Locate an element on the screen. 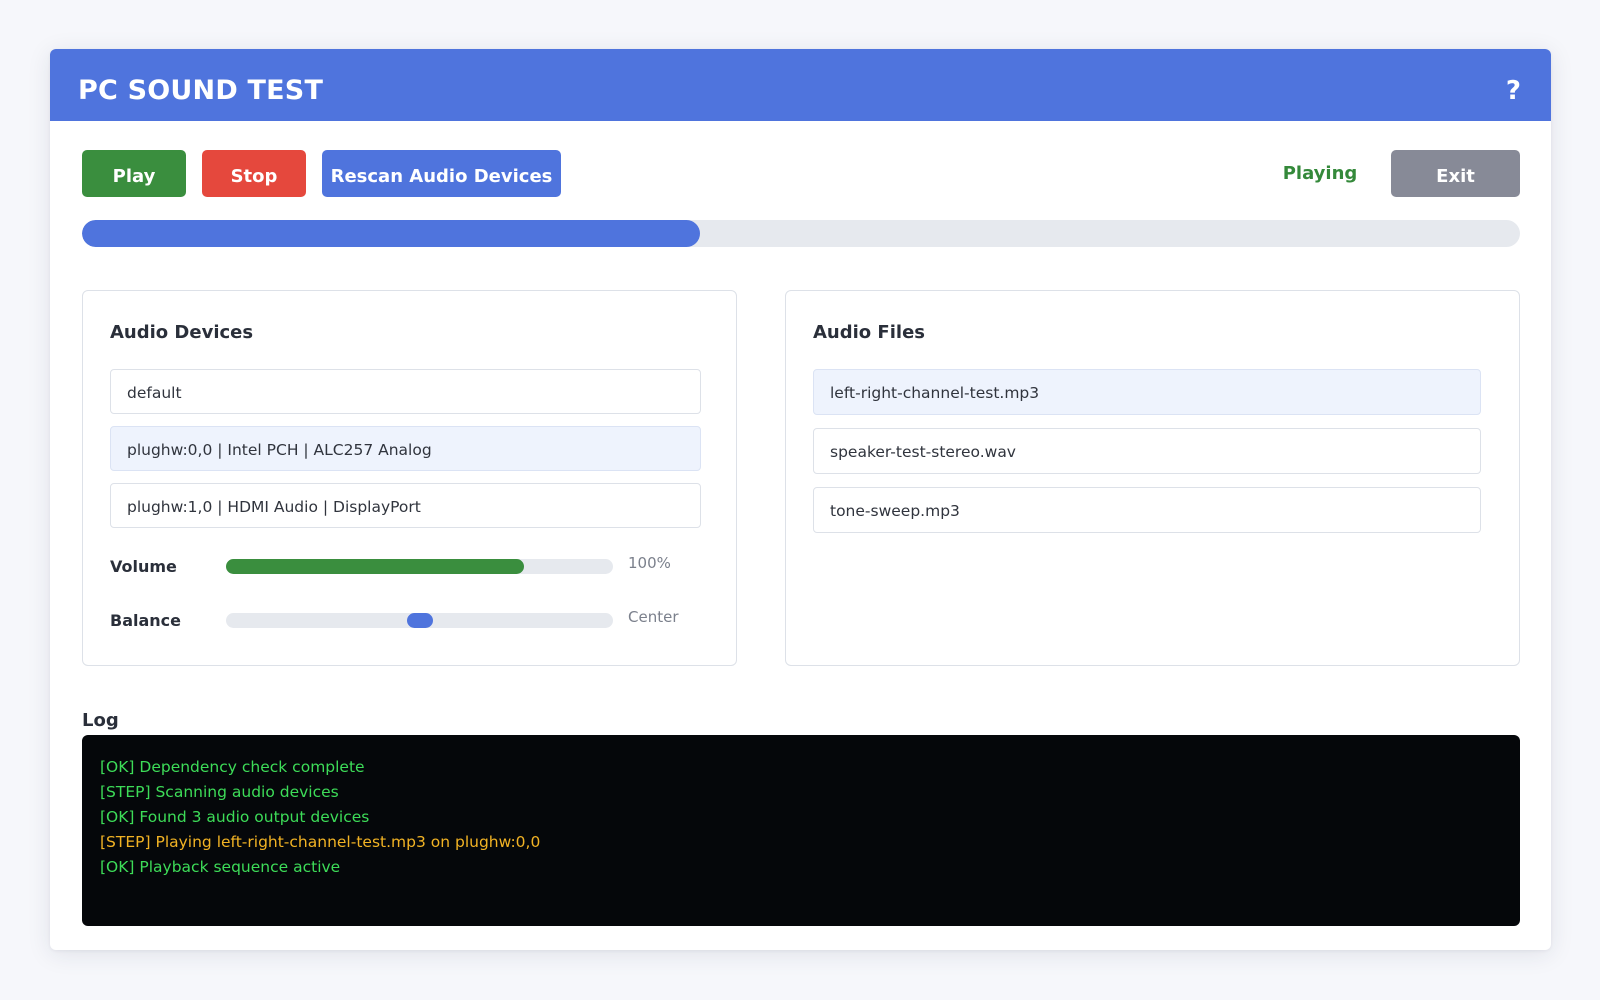  balance-slider-knob is located at coordinates (419, 620).